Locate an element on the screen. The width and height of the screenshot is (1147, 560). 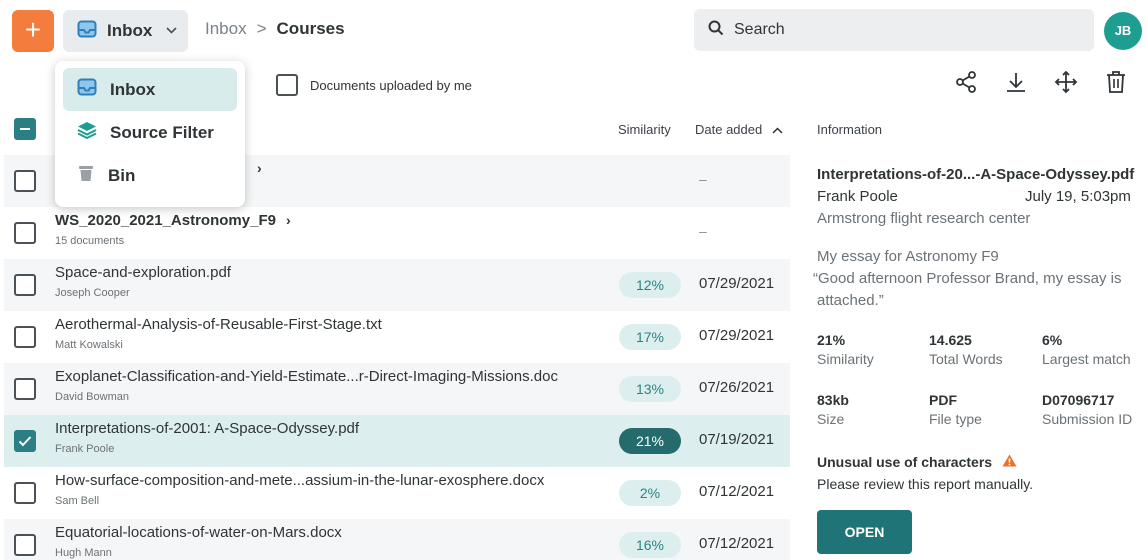
open-button: OPEN is located at coordinates (864, 532).